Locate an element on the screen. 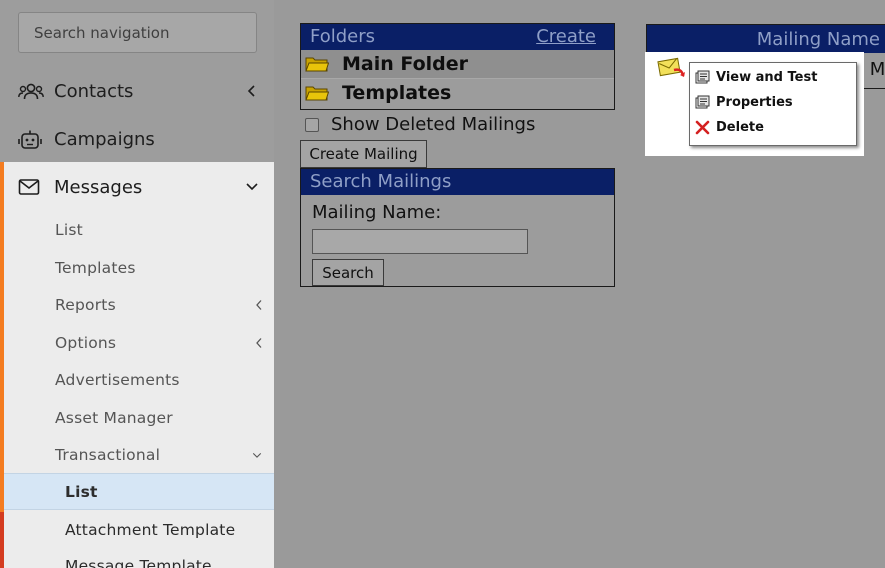  nav-label-campaigns: Campaigns is located at coordinates (104, 139).